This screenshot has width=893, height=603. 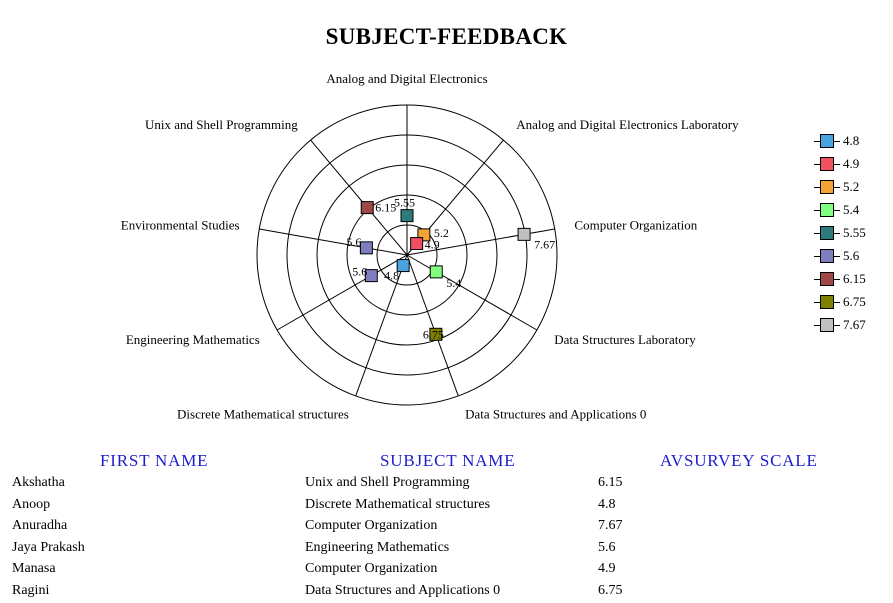 I want to click on axis-label: Analog and Digital Electronics, so click(x=406, y=78).